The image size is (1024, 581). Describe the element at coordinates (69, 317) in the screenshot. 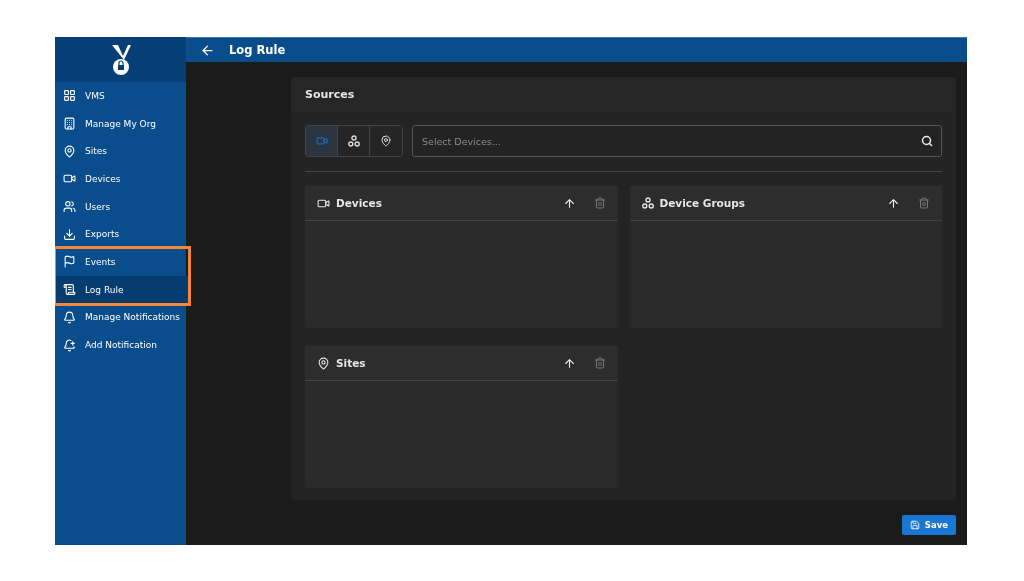

I see `bell-icon` at that location.